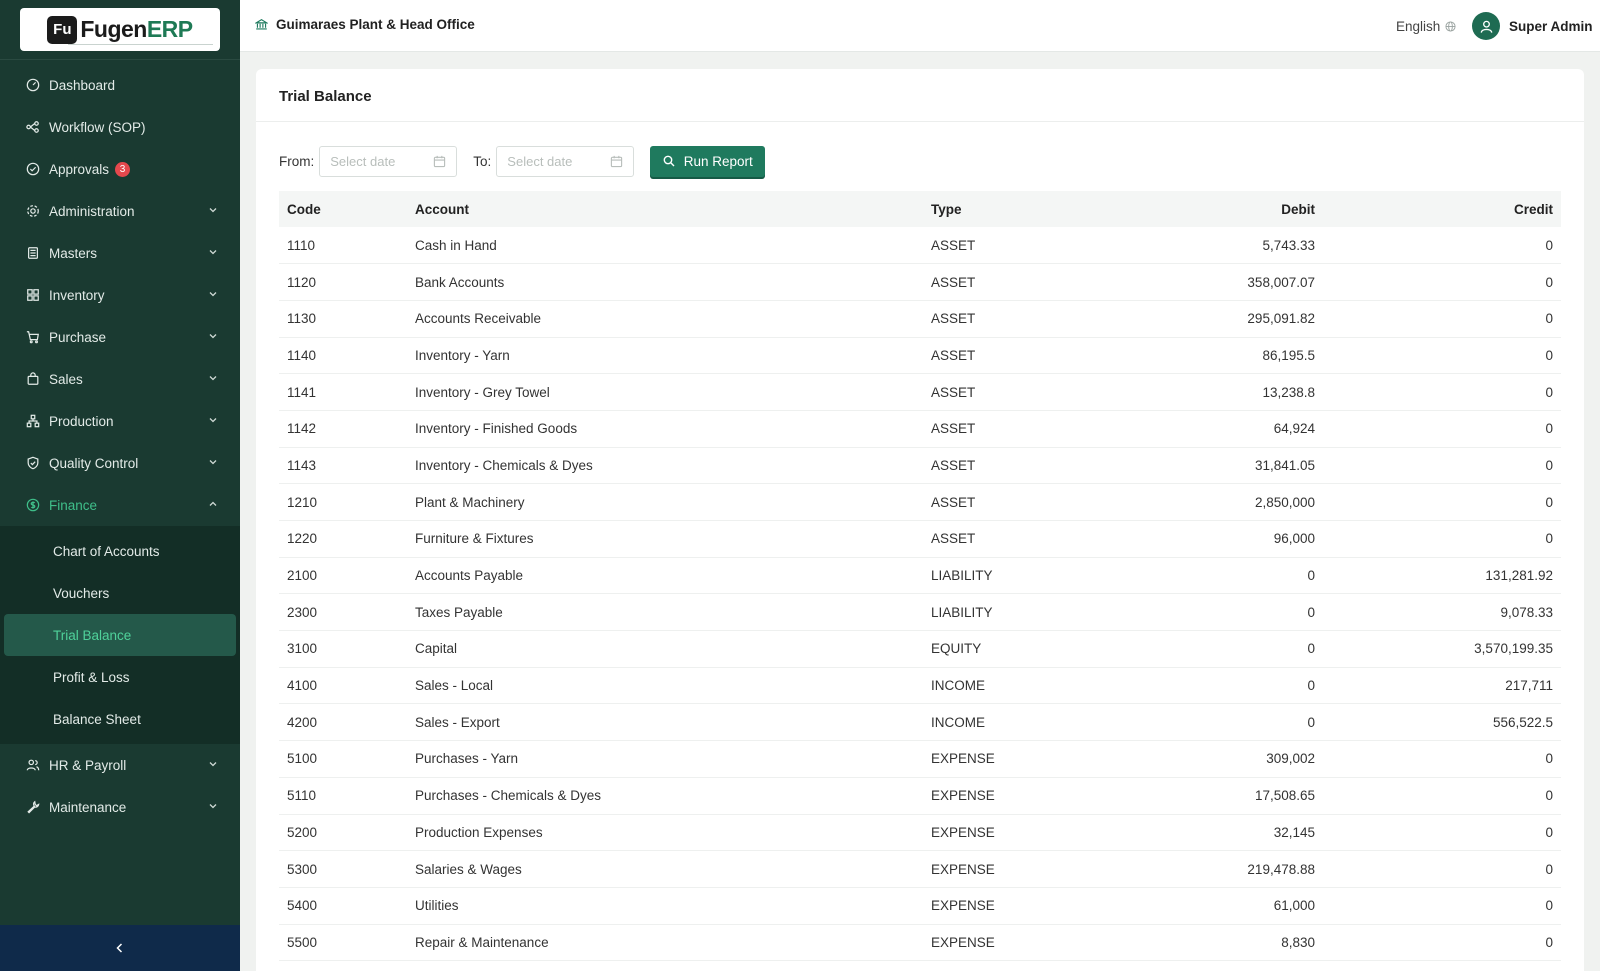 The width and height of the screenshot is (1600, 971). What do you see at coordinates (33, 211) in the screenshot?
I see `gear-icon` at bounding box center [33, 211].